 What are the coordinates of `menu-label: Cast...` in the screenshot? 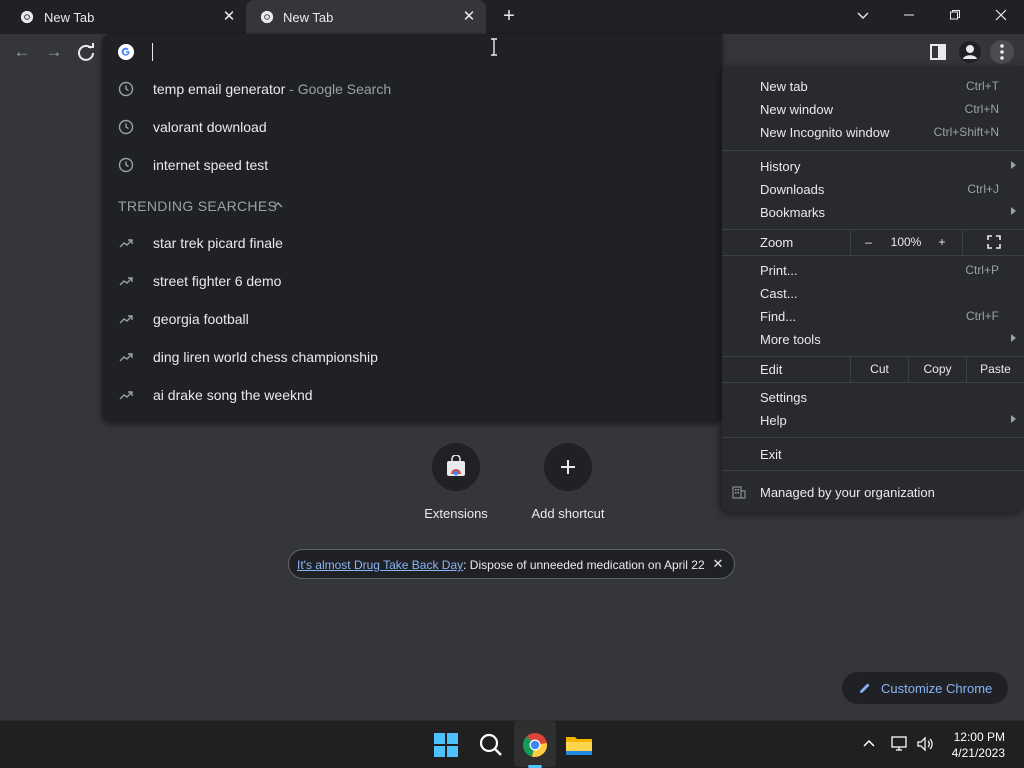 It's located at (779, 293).